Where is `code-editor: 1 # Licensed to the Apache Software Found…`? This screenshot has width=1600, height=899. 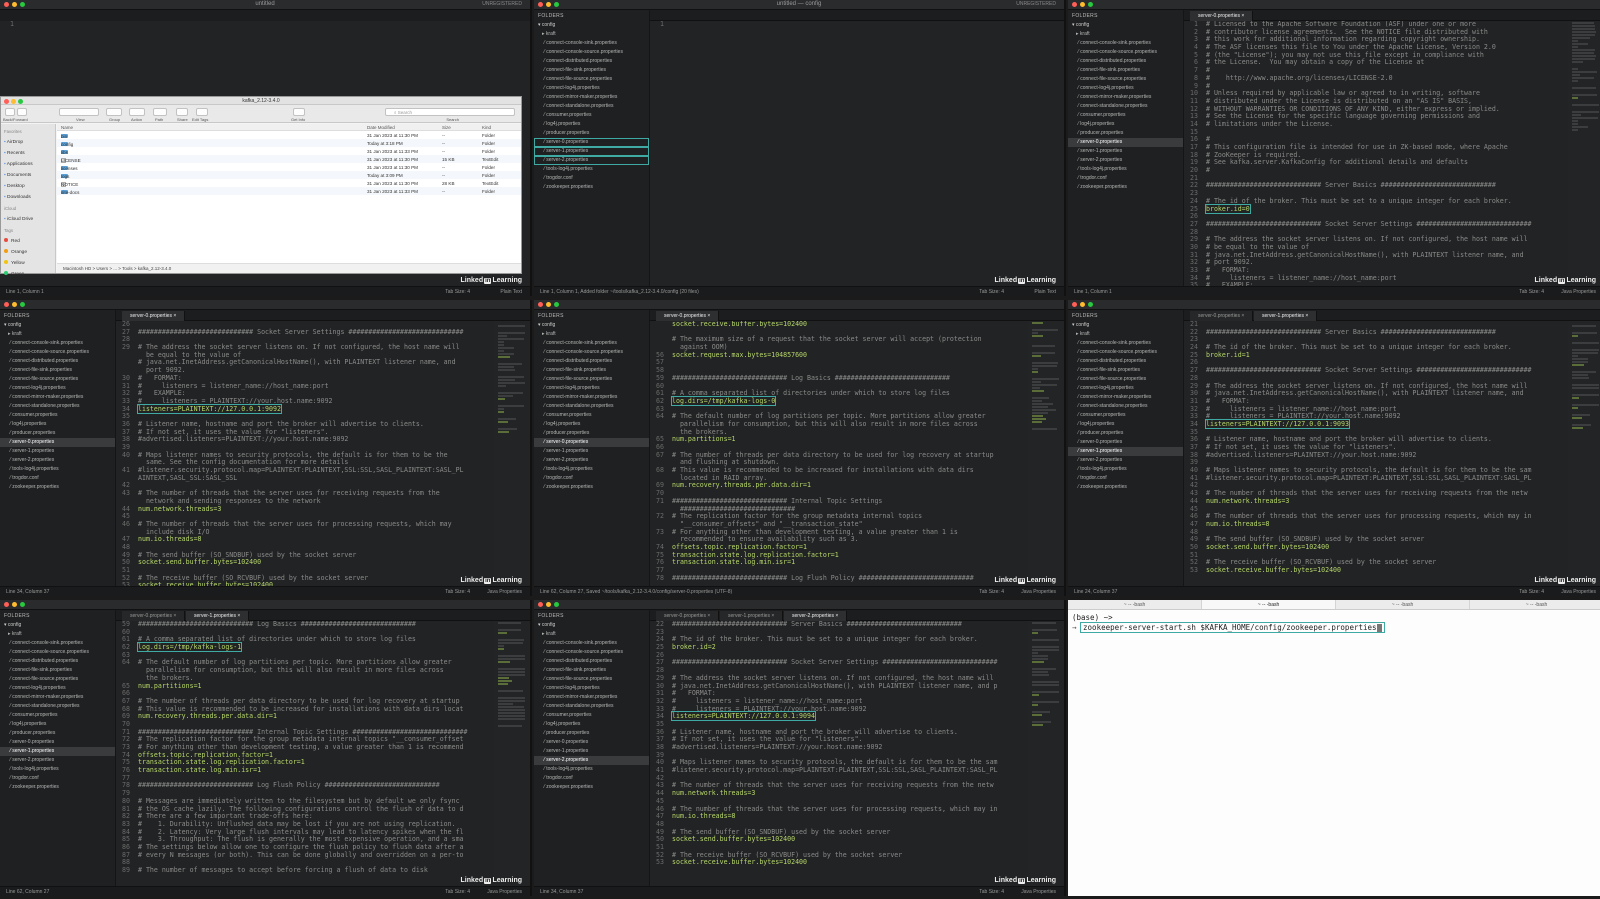
code-editor: 1 # Licensed to the Apache Software Found… is located at coordinates (1376, 153).